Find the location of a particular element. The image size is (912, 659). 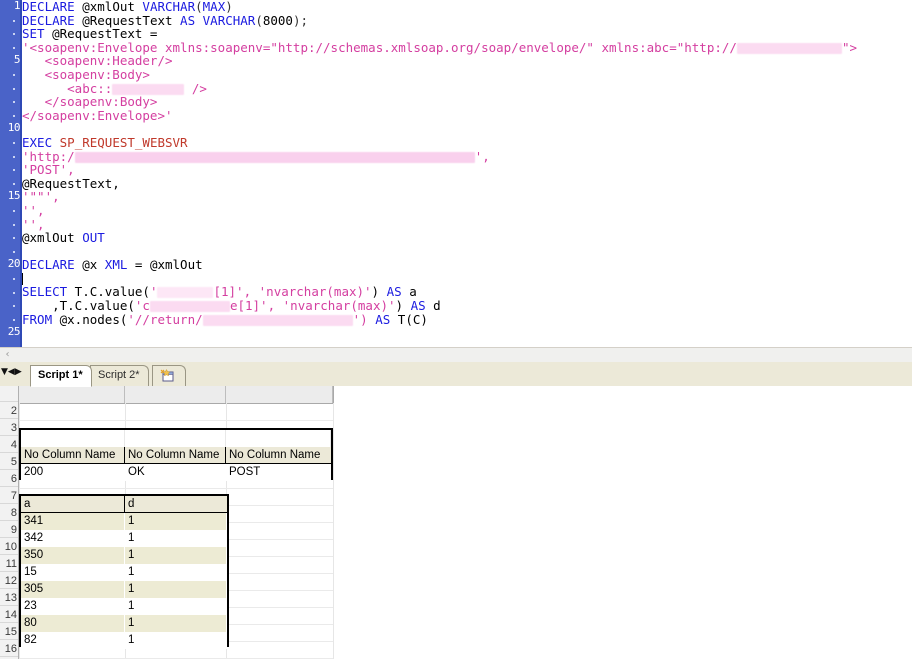

table-cell: 341 is located at coordinates (73, 521).